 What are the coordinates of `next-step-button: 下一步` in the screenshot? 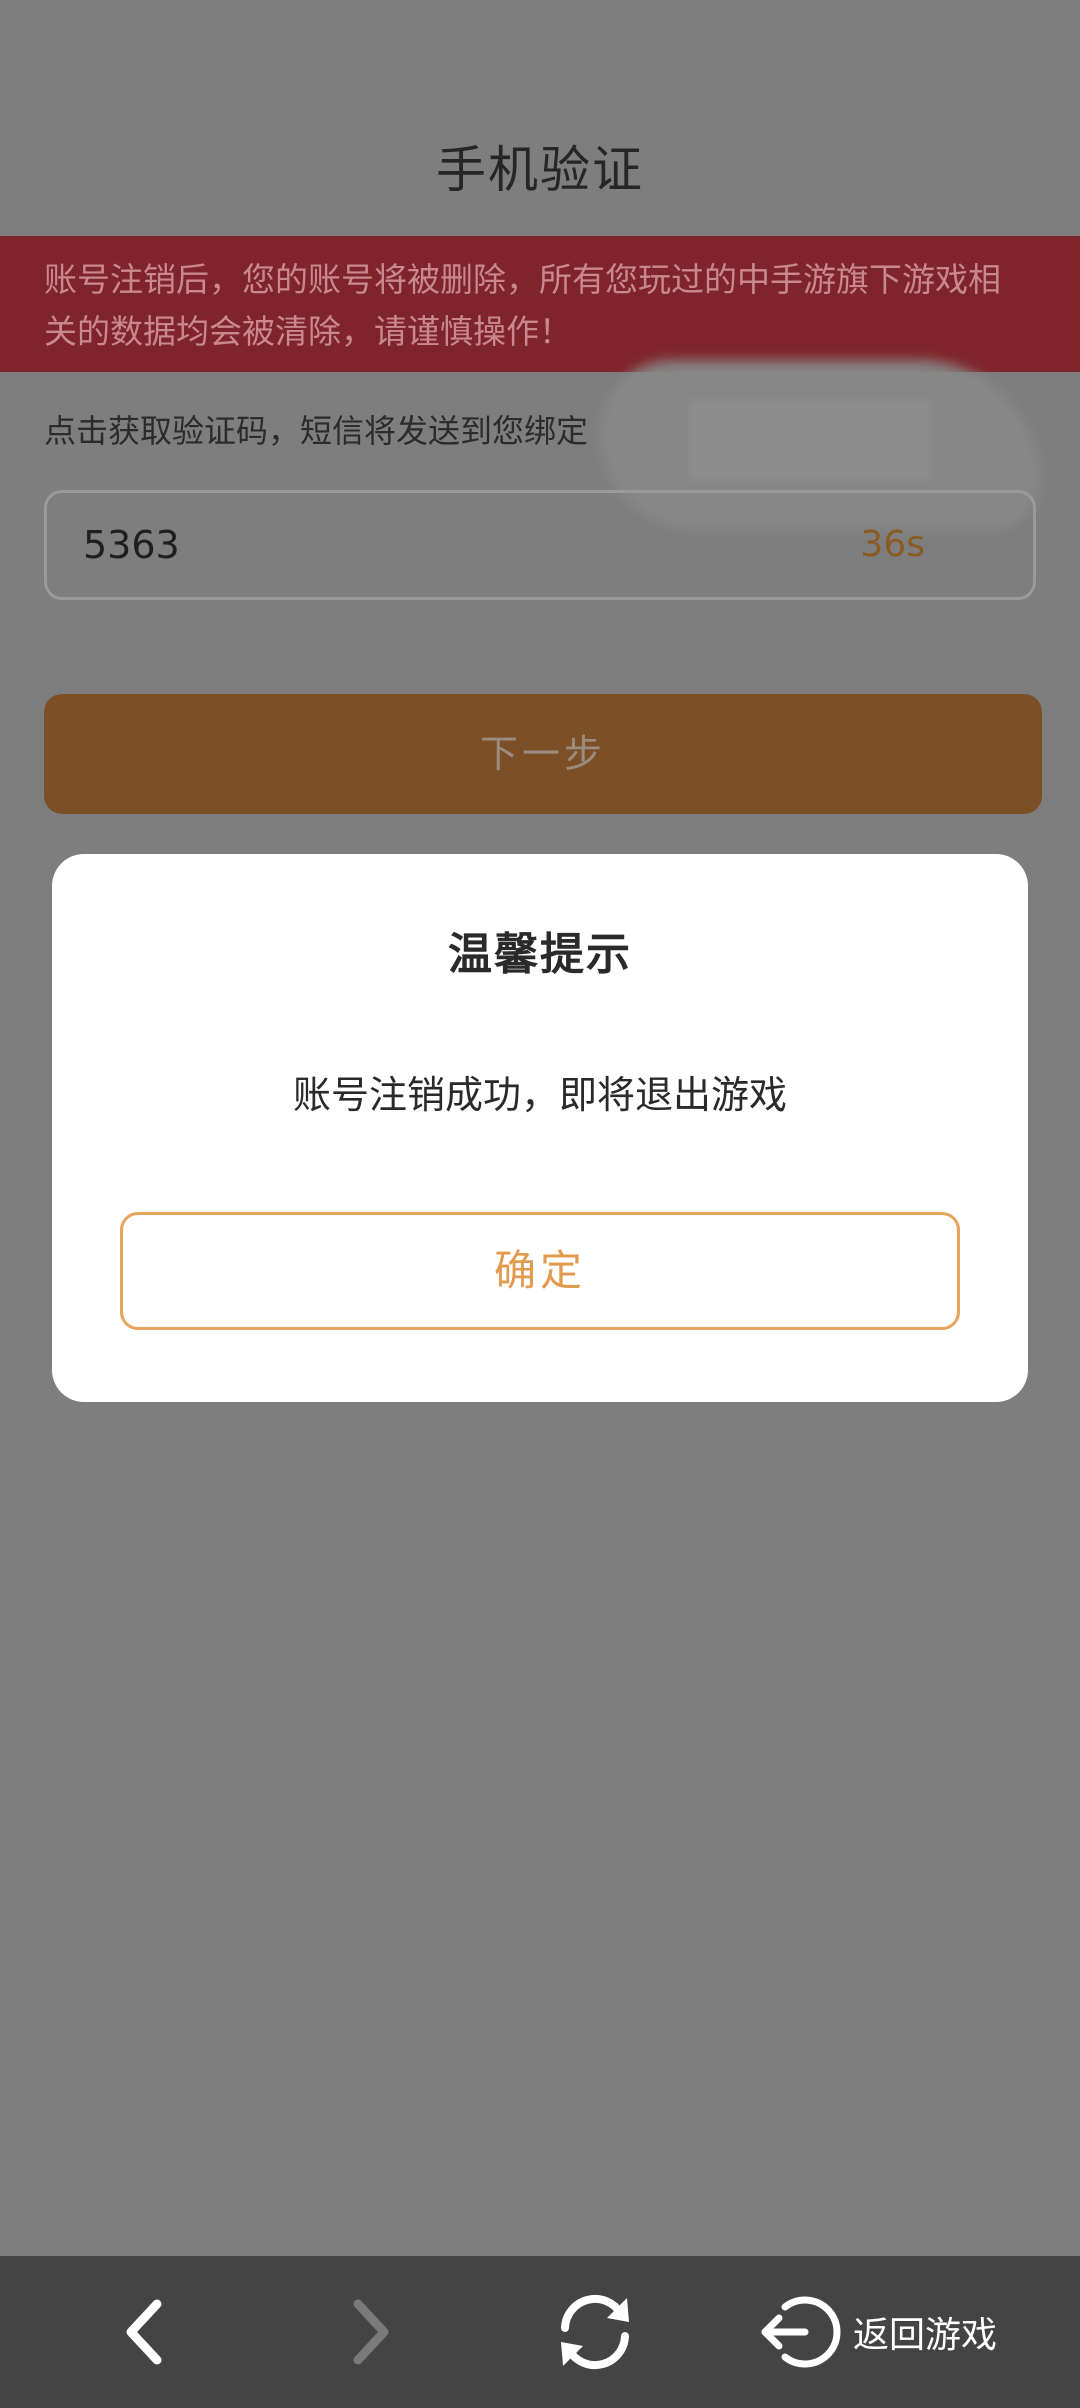 It's located at (543, 754).